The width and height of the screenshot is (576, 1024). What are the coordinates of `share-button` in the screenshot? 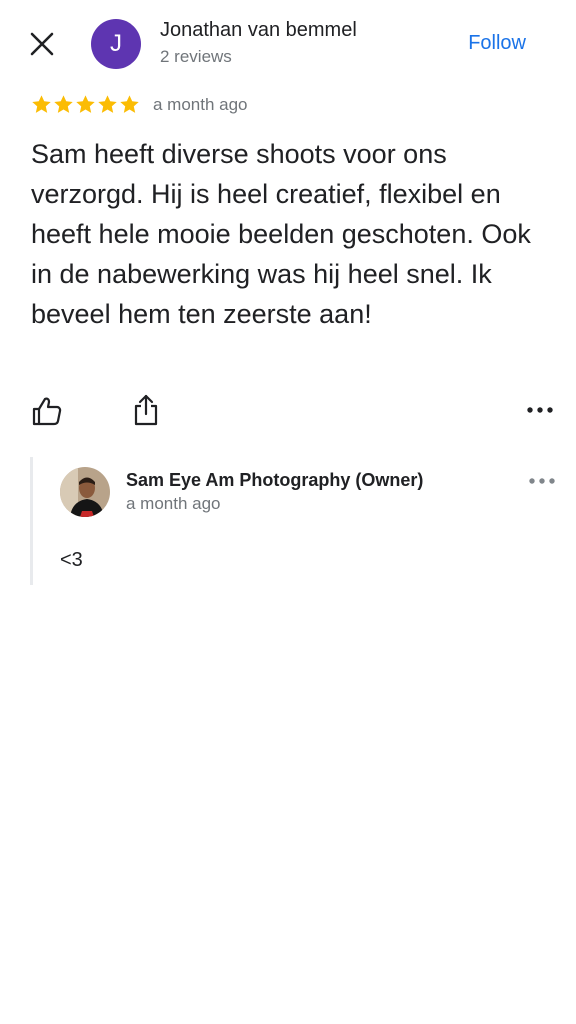 It's located at (146, 410).